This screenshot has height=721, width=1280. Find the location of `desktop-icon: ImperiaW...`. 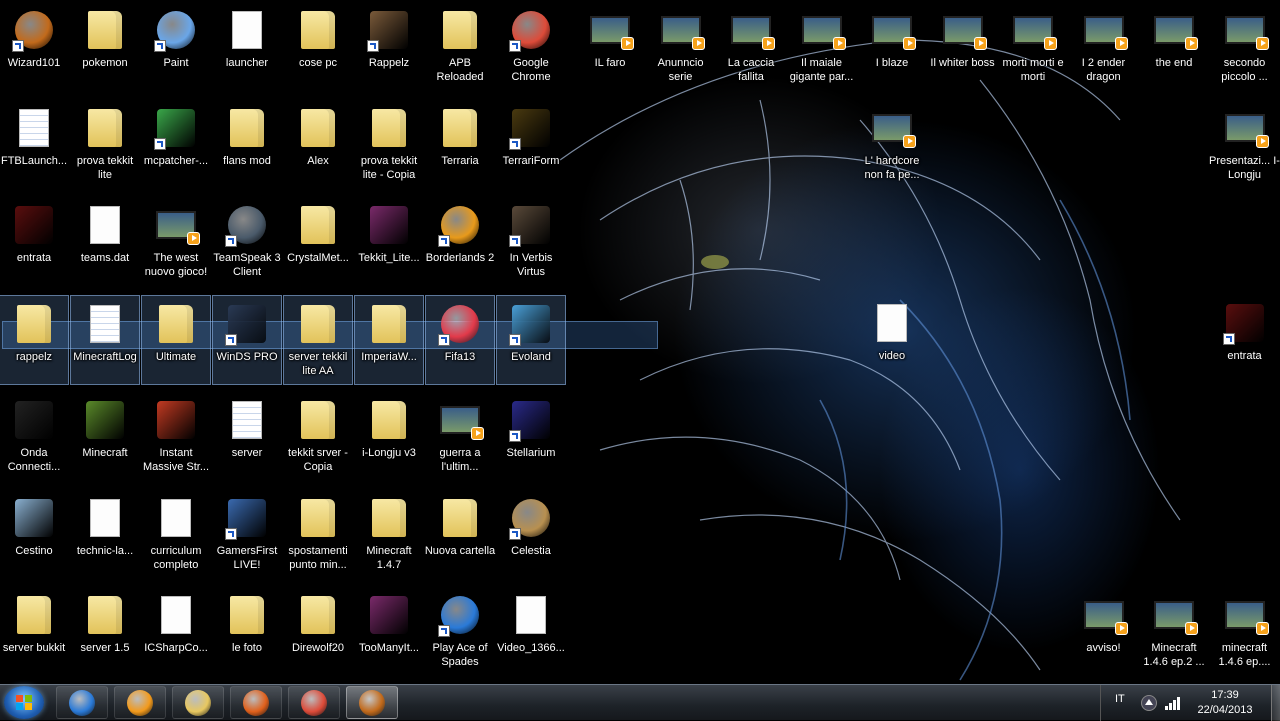

desktop-icon: ImperiaW... is located at coordinates (389, 340).